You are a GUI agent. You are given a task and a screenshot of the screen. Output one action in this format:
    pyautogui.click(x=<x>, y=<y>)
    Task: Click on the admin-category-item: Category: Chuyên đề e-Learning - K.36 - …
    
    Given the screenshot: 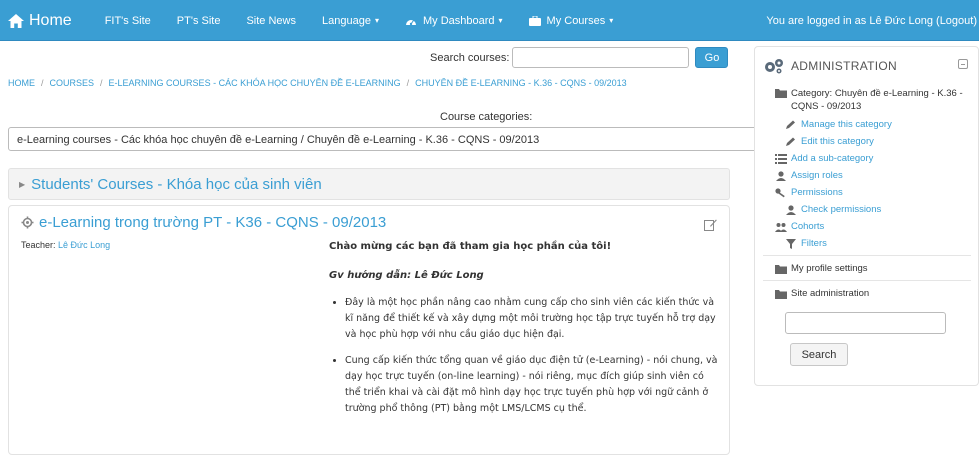 What is the action you would take?
    pyautogui.click(x=873, y=100)
    